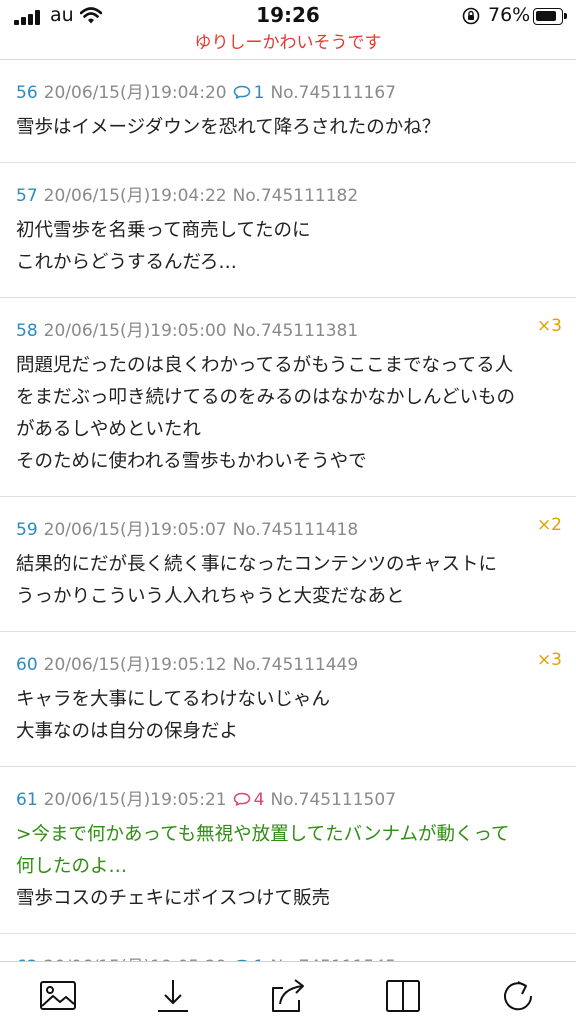 Image resolution: width=576 pixels, height=1024 pixels. I want to click on battery-level, so click(546, 16).